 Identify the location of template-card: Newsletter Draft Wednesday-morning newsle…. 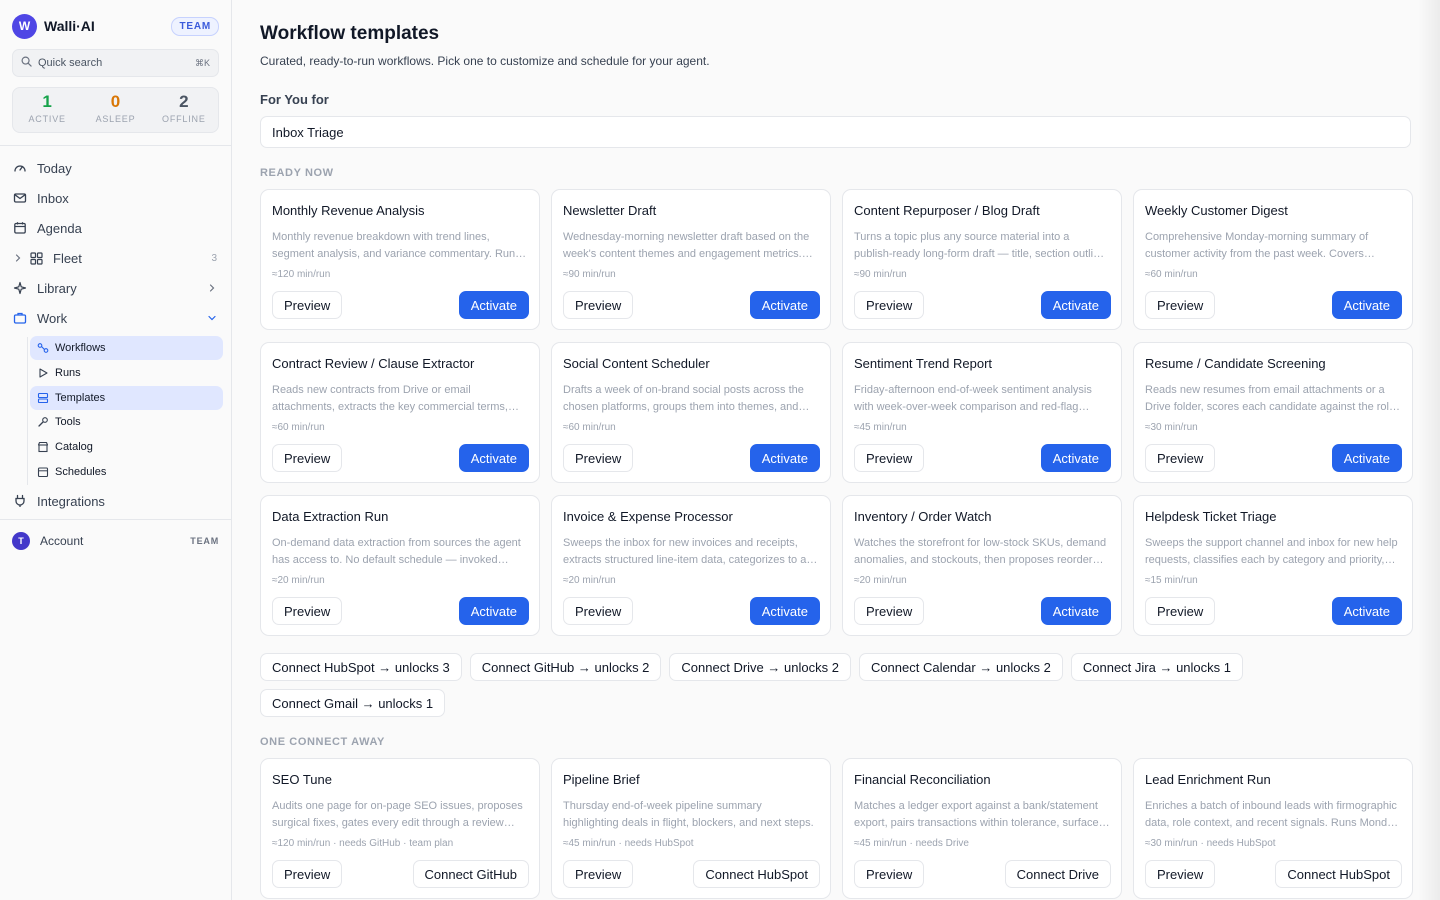
(691, 259).